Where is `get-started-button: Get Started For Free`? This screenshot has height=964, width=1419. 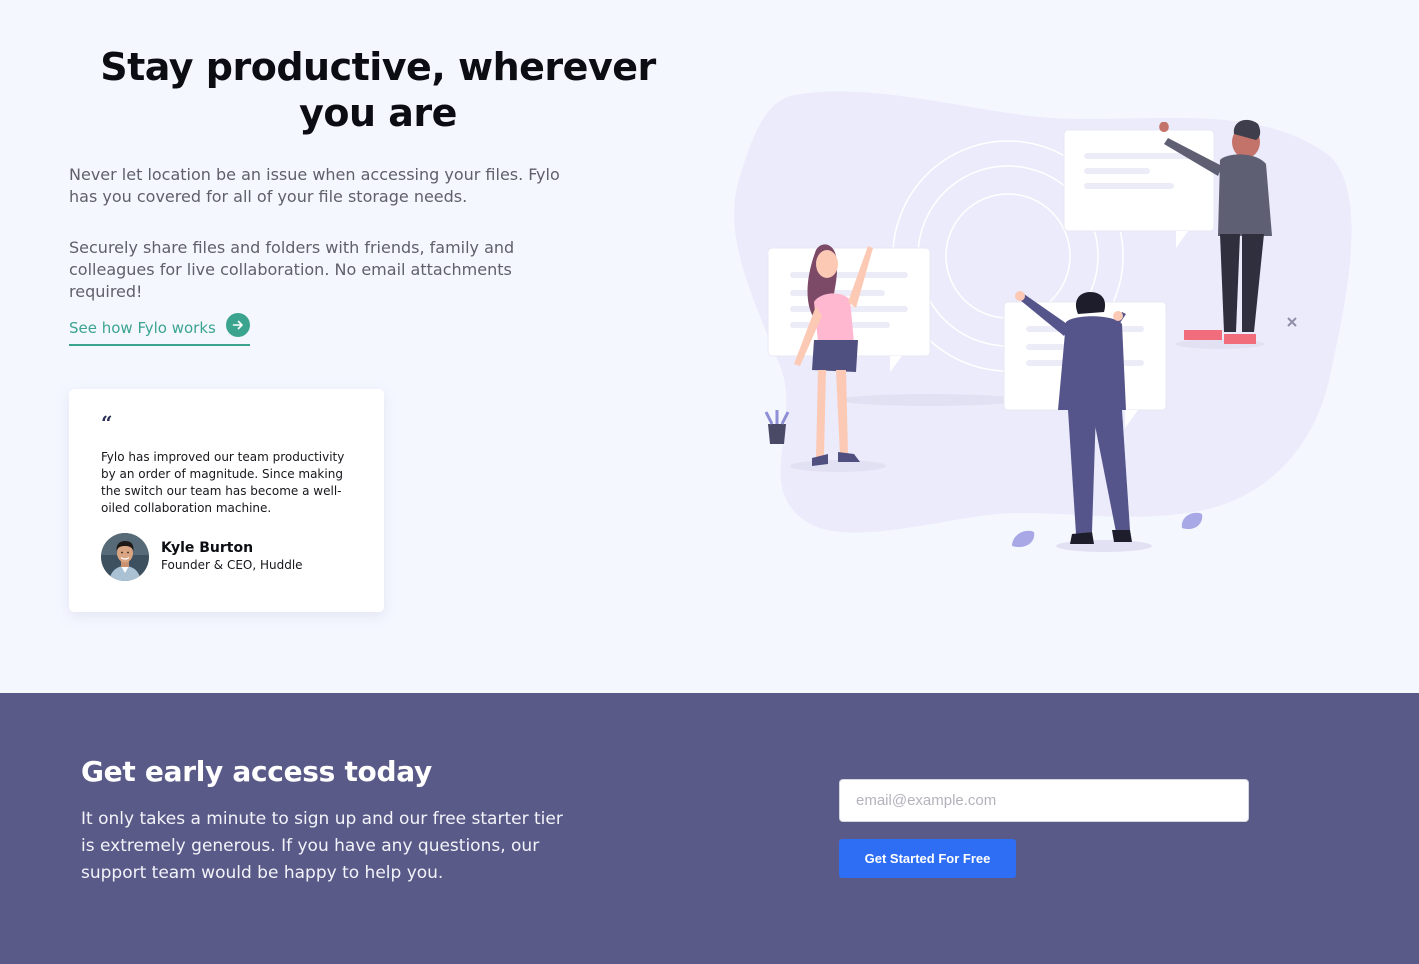
get-started-button: Get Started For Free is located at coordinates (927, 858).